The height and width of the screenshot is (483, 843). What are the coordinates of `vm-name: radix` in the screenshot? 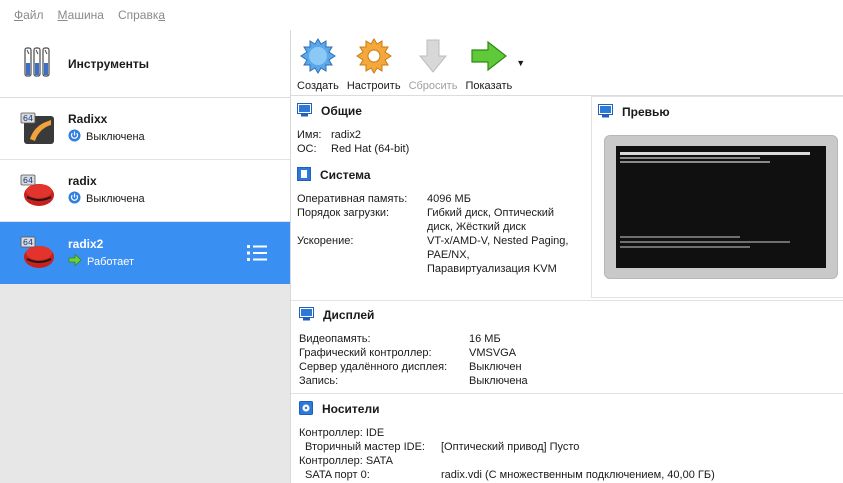 It's located at (82, 181).